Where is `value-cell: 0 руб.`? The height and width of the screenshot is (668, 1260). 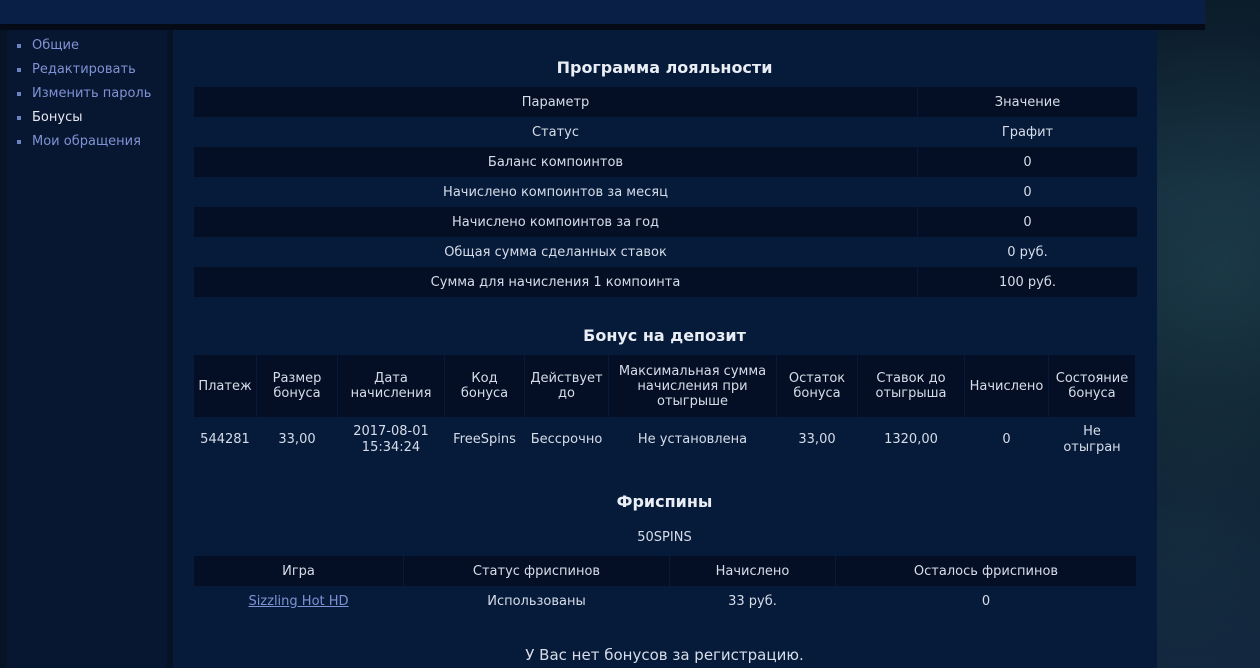
value-cell: 0 руб. is located at coordinates (1027, 252).